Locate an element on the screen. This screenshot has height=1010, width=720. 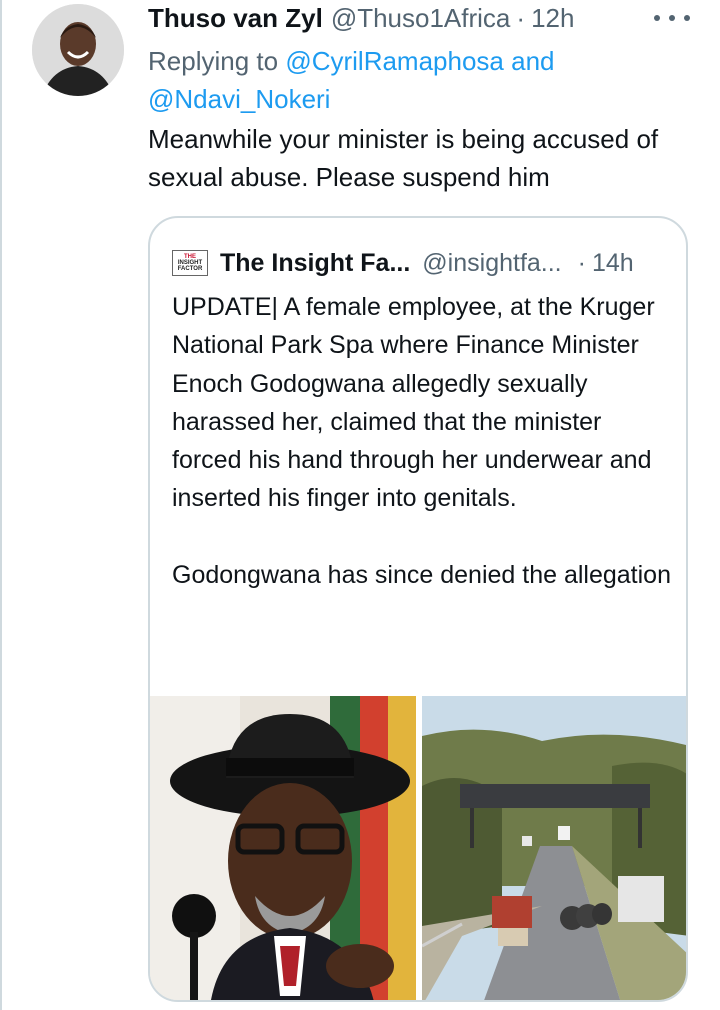
park-gate-photo-illustration is located at coordinates (554, 848).